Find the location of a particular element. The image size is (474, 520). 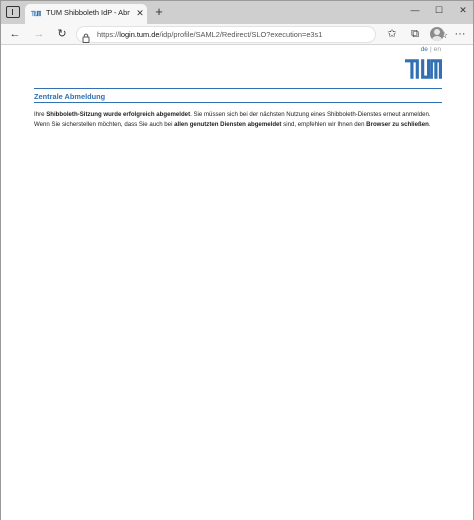

url-scheme: https:// is located at coordinates (108, 34).